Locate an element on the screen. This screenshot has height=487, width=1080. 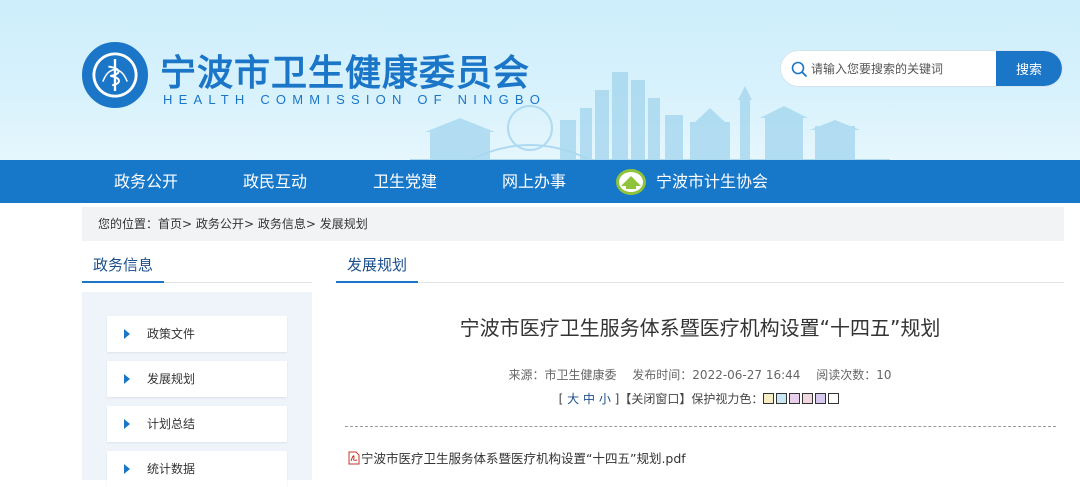
sidebar-item-statistics: 统计数据 is located at coordinates (197, 469).